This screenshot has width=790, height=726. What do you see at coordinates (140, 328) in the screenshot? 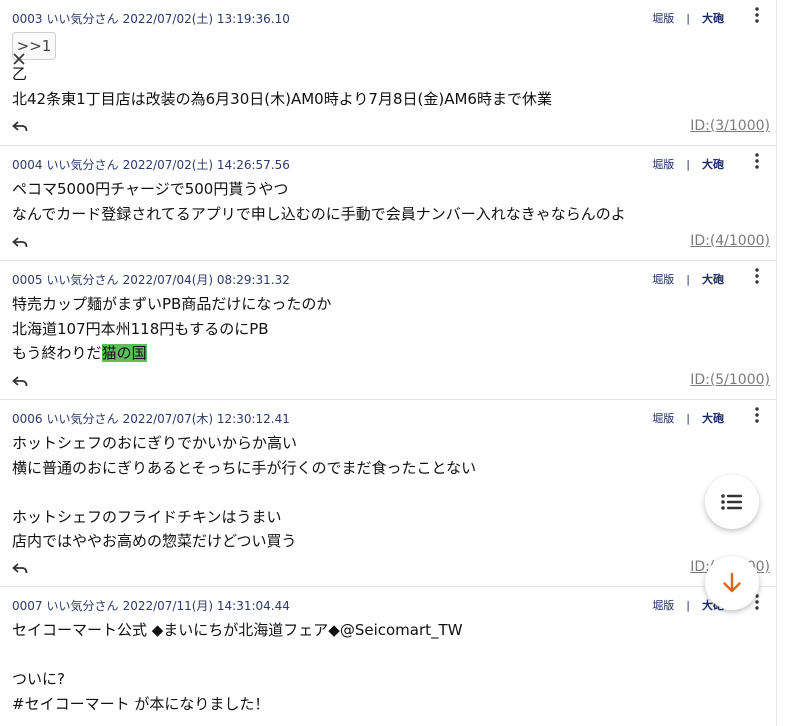
I see `post-line: 北海道107円本州118円もするのにPB` at bounding box center [140, 328].